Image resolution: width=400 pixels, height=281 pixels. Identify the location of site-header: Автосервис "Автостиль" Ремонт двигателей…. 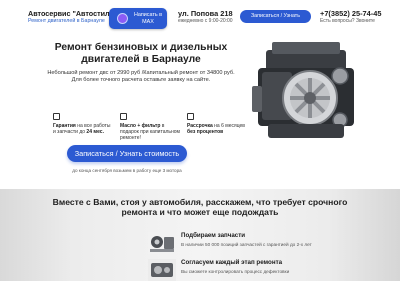
(200, 17).